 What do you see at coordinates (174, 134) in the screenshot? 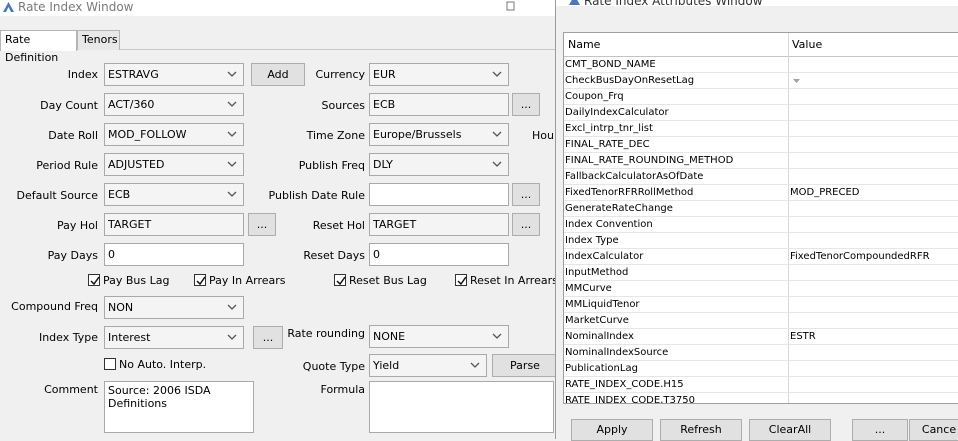
I see `date-roll-combo: MOD_FOLLOW` at bounding box center [174, 134].